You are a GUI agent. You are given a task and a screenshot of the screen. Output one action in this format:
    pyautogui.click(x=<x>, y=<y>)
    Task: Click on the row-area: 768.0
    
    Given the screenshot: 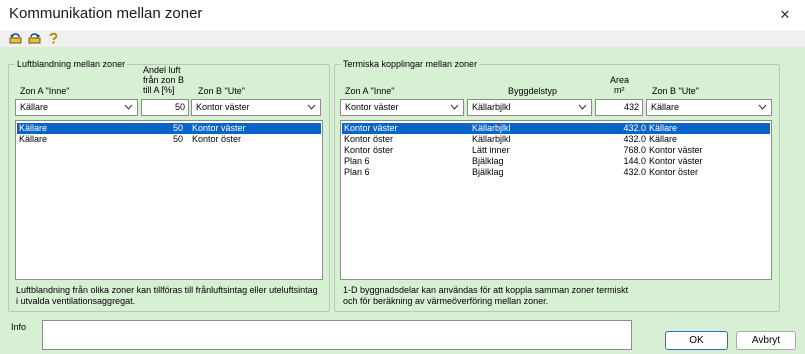 What is the action you would take?
    pyautogui.click(x=634, y=150)
    